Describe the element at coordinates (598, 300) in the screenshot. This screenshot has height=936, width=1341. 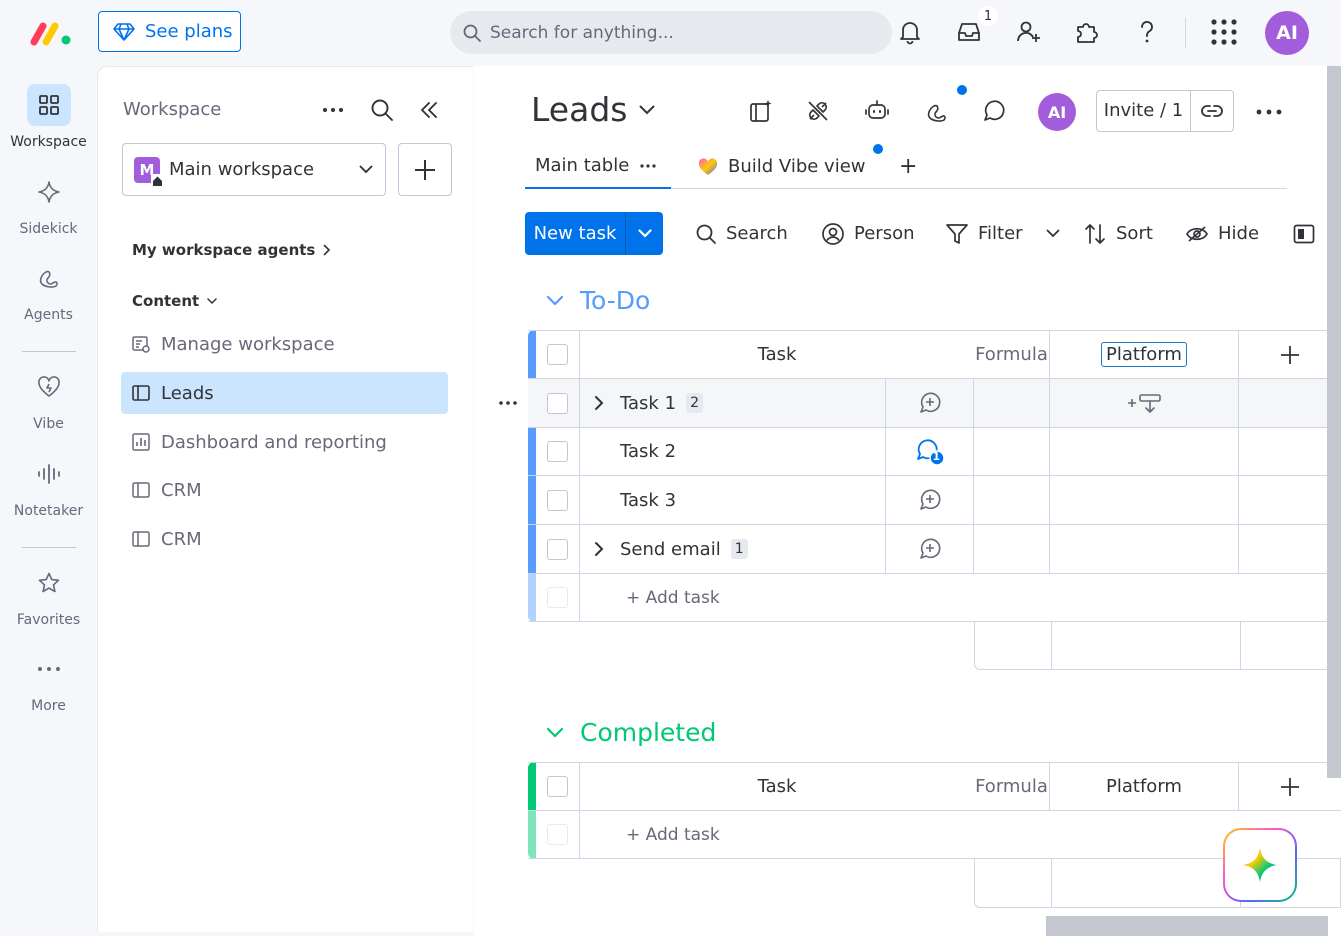
I see `group-header-todo: To-Do` at that location.